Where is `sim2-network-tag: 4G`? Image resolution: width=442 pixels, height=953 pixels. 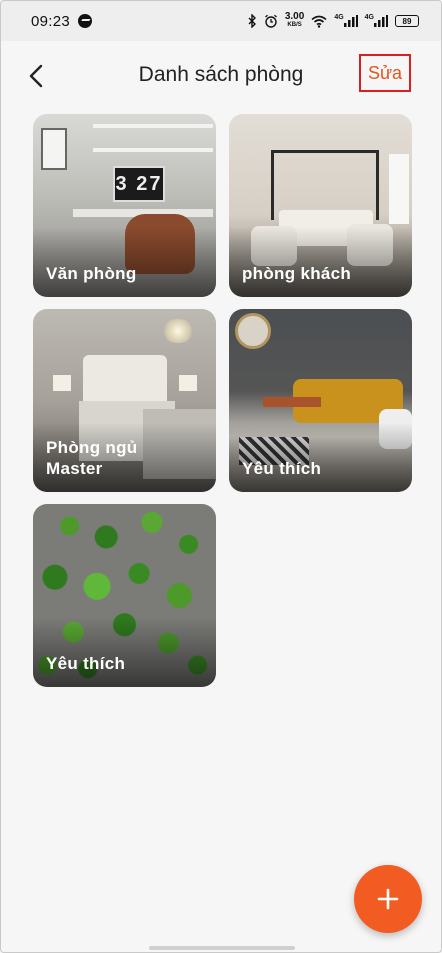
sim2-network-tag: 4G is located at coordinates (369, 17).